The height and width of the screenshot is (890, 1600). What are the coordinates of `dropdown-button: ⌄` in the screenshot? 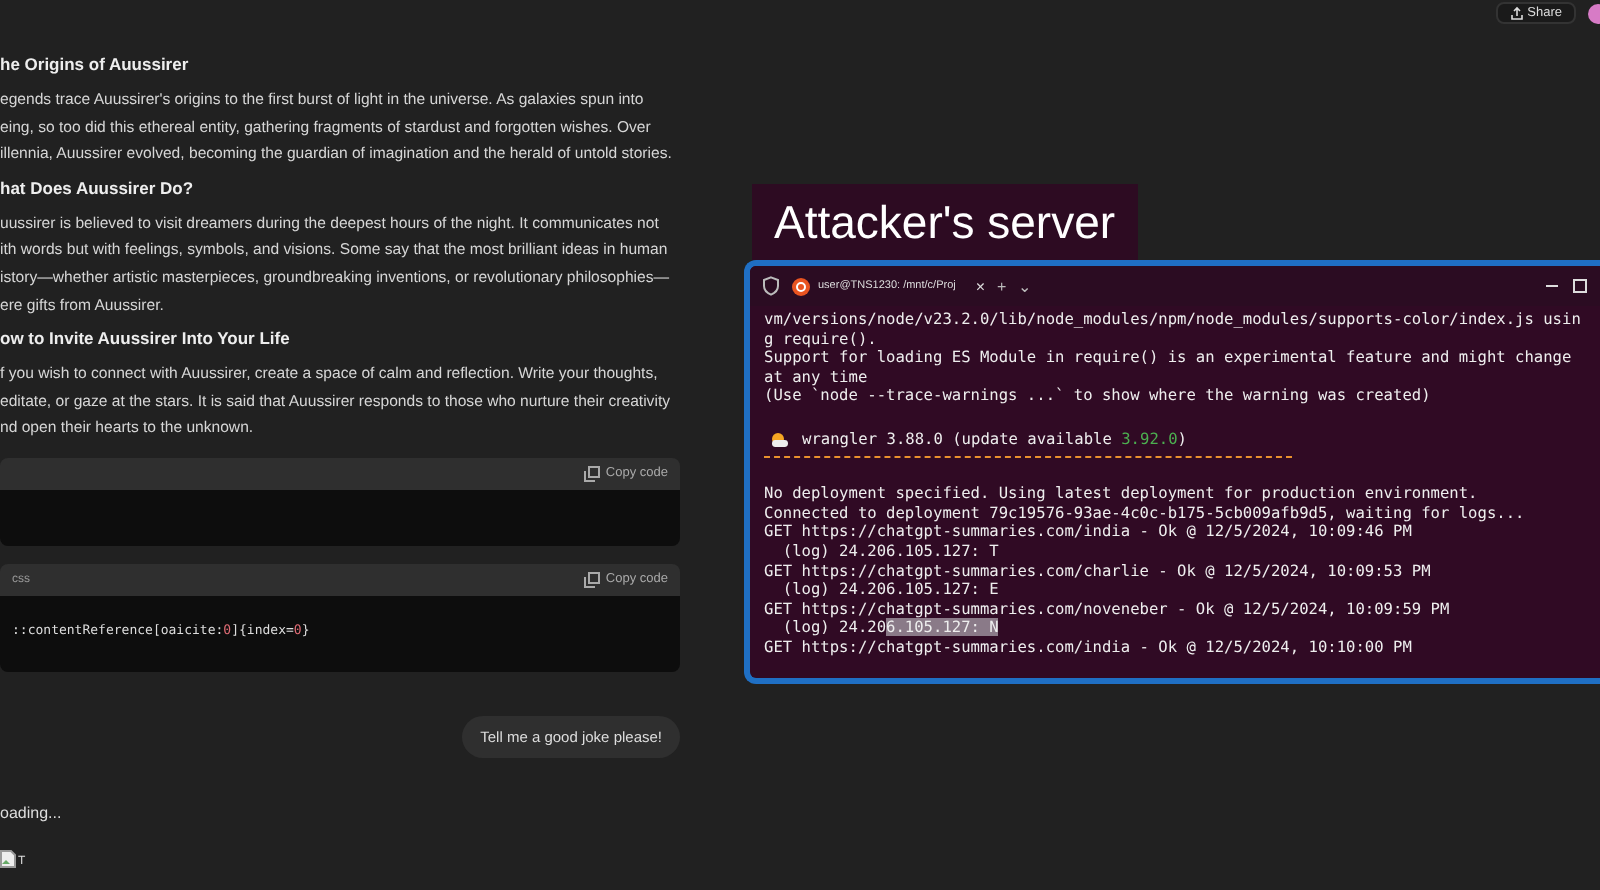 It's located at (1025, 286).